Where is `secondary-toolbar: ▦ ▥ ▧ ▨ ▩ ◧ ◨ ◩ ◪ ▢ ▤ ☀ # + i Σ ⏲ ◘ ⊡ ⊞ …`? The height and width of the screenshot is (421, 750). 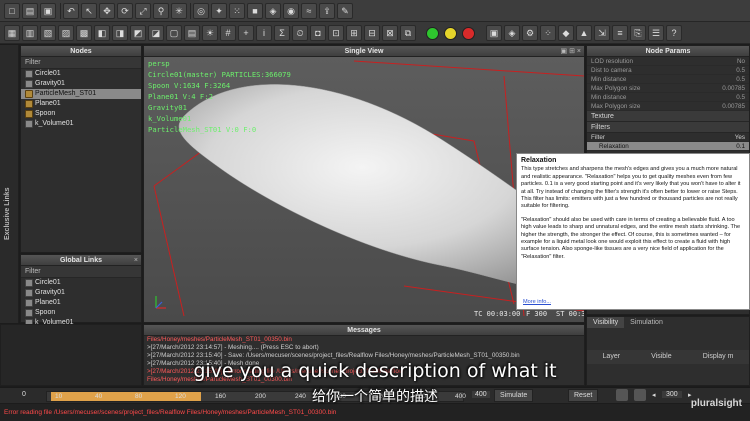 secondary-toolbar: ▦ ▥ ▧ ▨ ▩ ◧ ◨ ◩ ◪ ▢ ▤ ☀ # + i Σ ⏲ ◘ ⊡ ⊞ … is located at coordinates (375, 33).